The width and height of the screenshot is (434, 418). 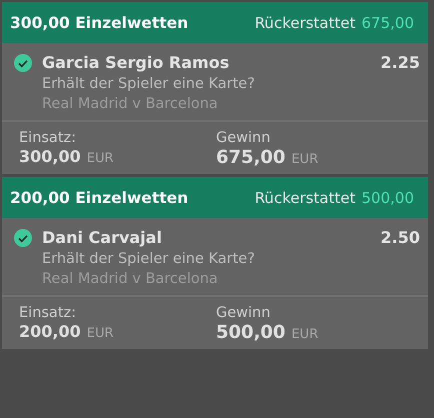 What do you see at coordinates (388, 23) in the screenshot?
I see `refund-amount: 675,00` at bounding box center [388, 23].